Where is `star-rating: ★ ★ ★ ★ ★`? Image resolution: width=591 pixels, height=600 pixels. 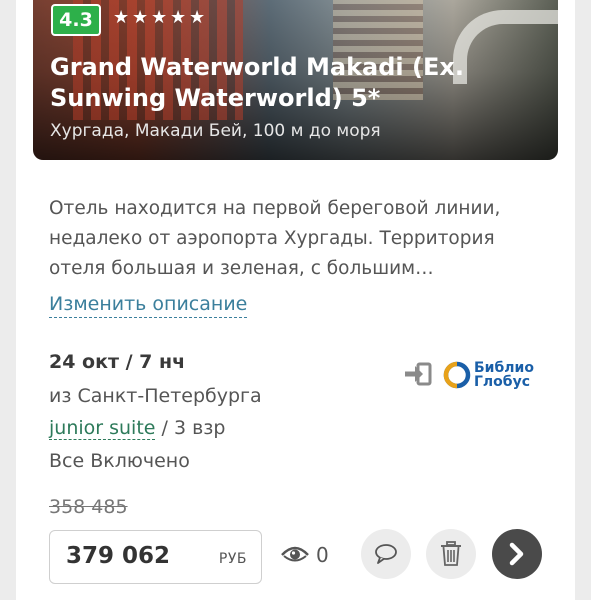 star-rating: ★ ★ ★ ★ ★ is located at coordinates (159, 20).